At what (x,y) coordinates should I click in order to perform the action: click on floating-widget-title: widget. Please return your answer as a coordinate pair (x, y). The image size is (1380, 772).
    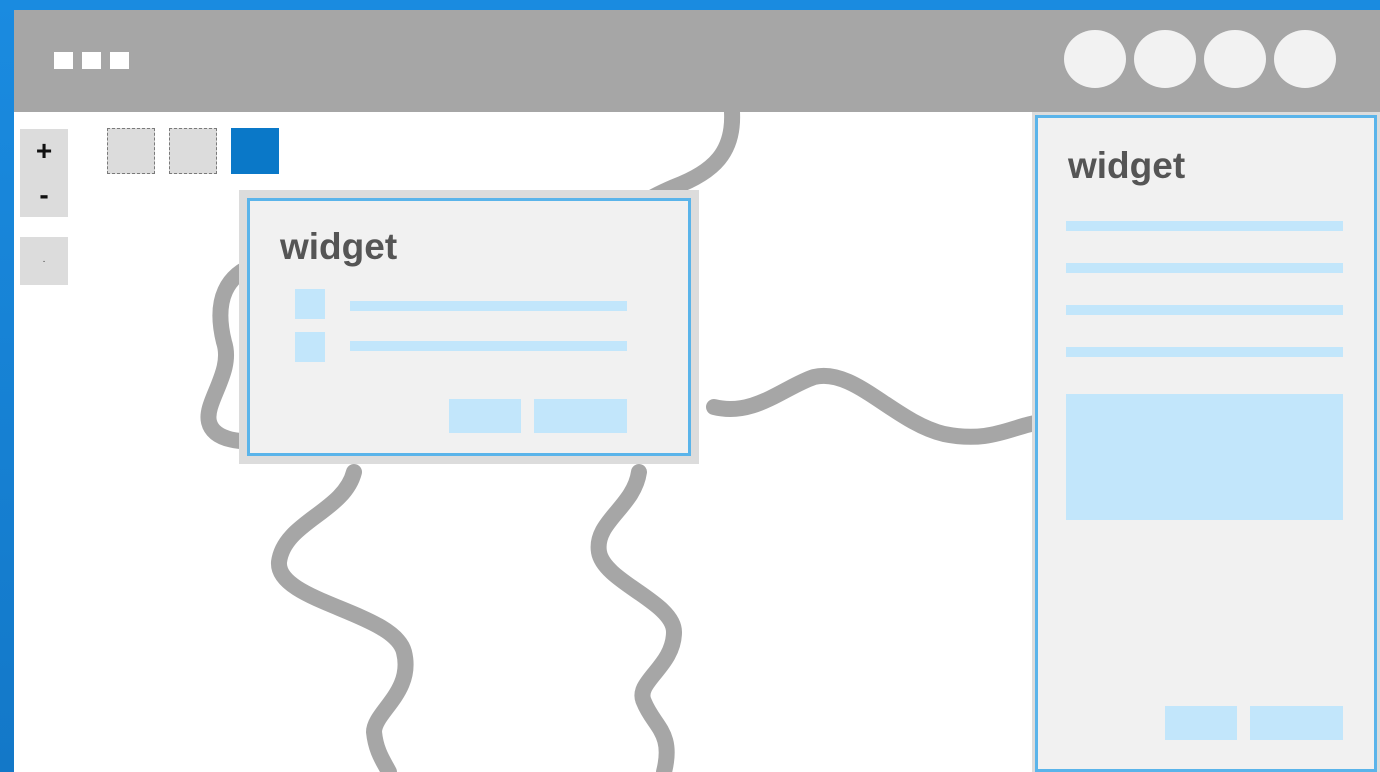
    Looking at the image, I should click on (339, 246).